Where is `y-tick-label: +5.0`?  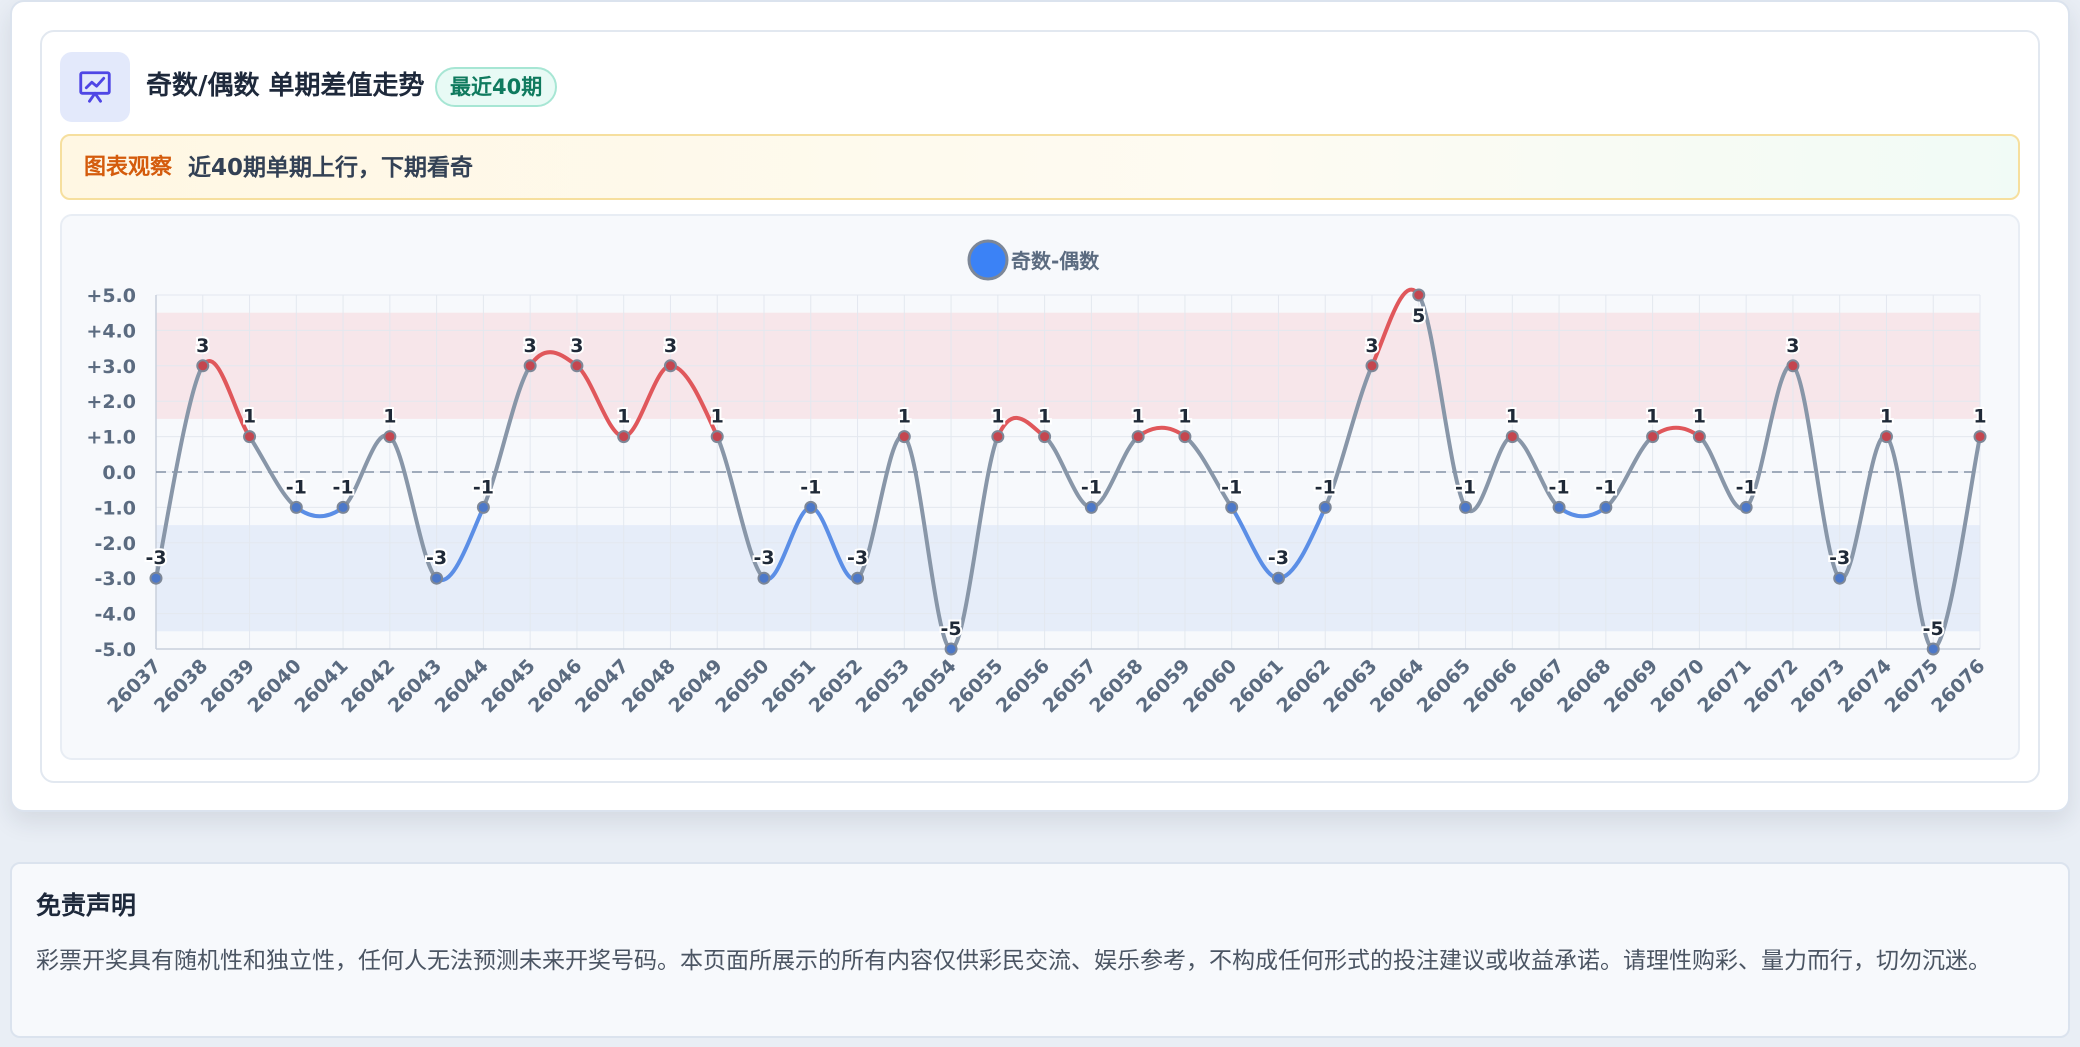
y-tick-label: +5.0 is located at coordinates (111, 296).